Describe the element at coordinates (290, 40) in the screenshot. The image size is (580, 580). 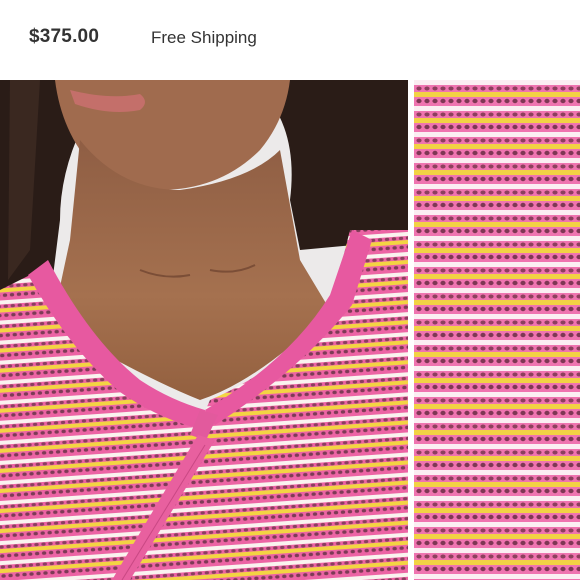
I see `listing-header: $375.00 Free Shipping` at that location.